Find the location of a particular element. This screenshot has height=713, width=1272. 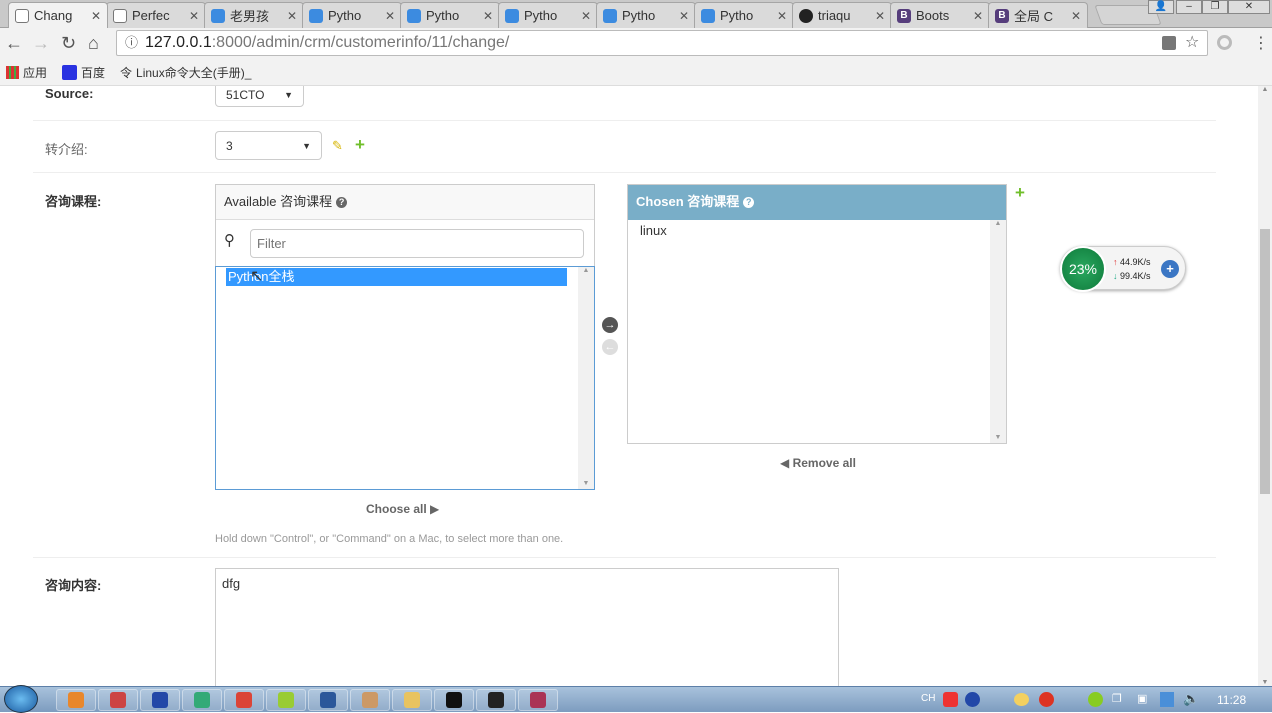

available-list: Python全栈 ▲ ▼ is located at coordinates (405, 378).